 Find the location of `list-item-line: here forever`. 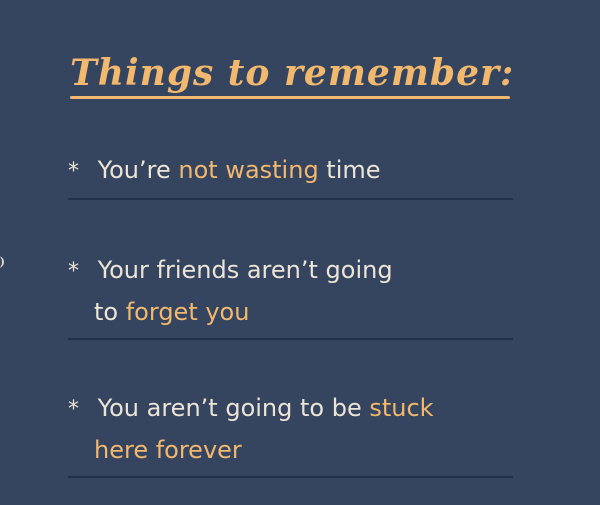

list-item-line: here forever is located at coordinates (290, 450).